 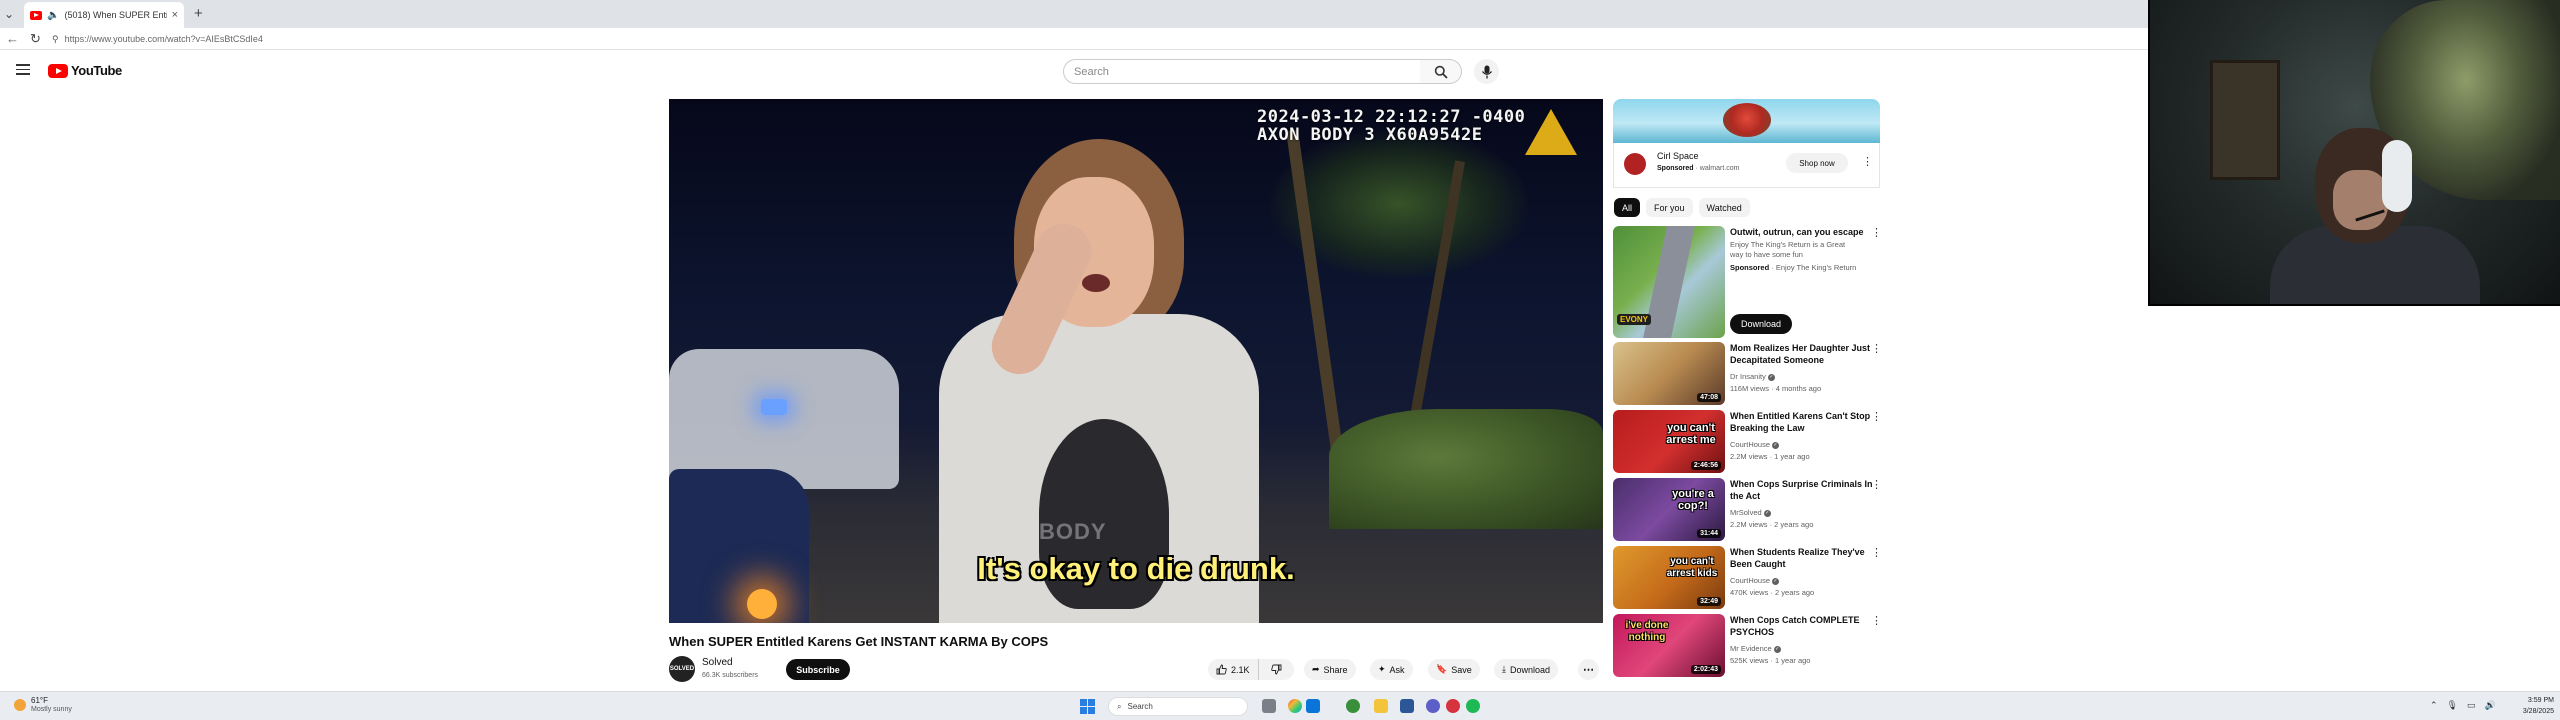 I want to click on tab-list-chevron-icon: ⌄, so click(x=9, y=14).